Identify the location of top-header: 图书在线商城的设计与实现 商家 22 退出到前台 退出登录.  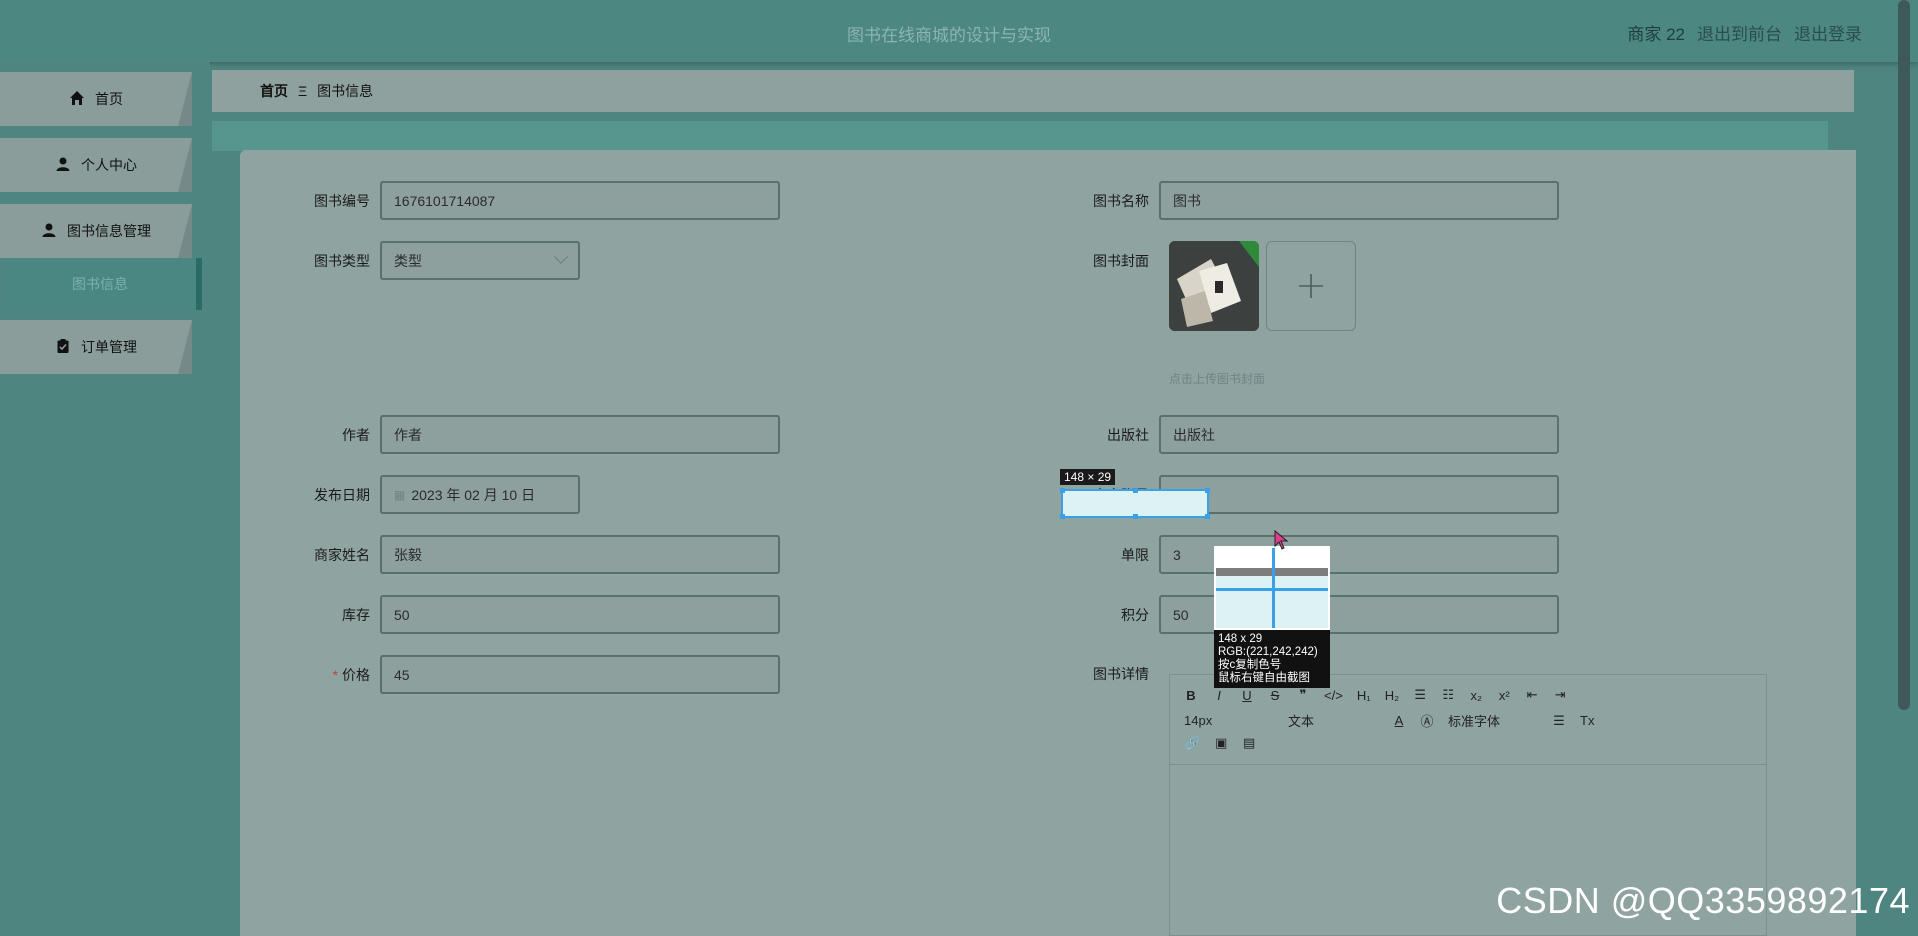
(959, 31).